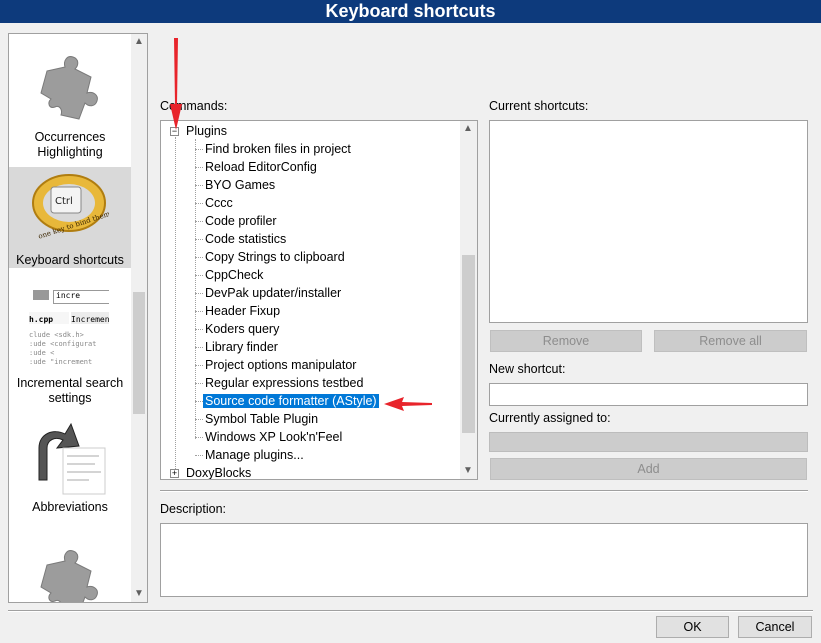  I want to click on tree-item-selected: Source code formatter (AStyle), so click(291, 401).